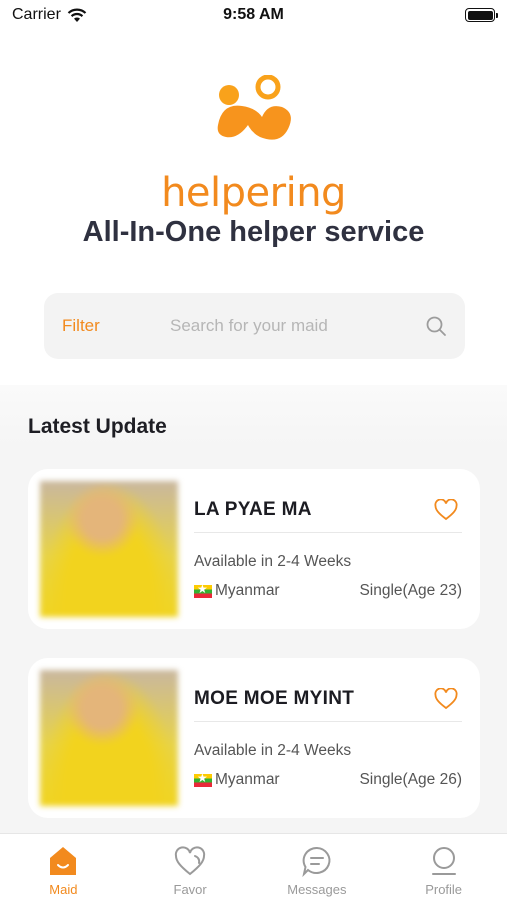  I want to click on maid-name: LA PYAE MA, so click(253, 509).